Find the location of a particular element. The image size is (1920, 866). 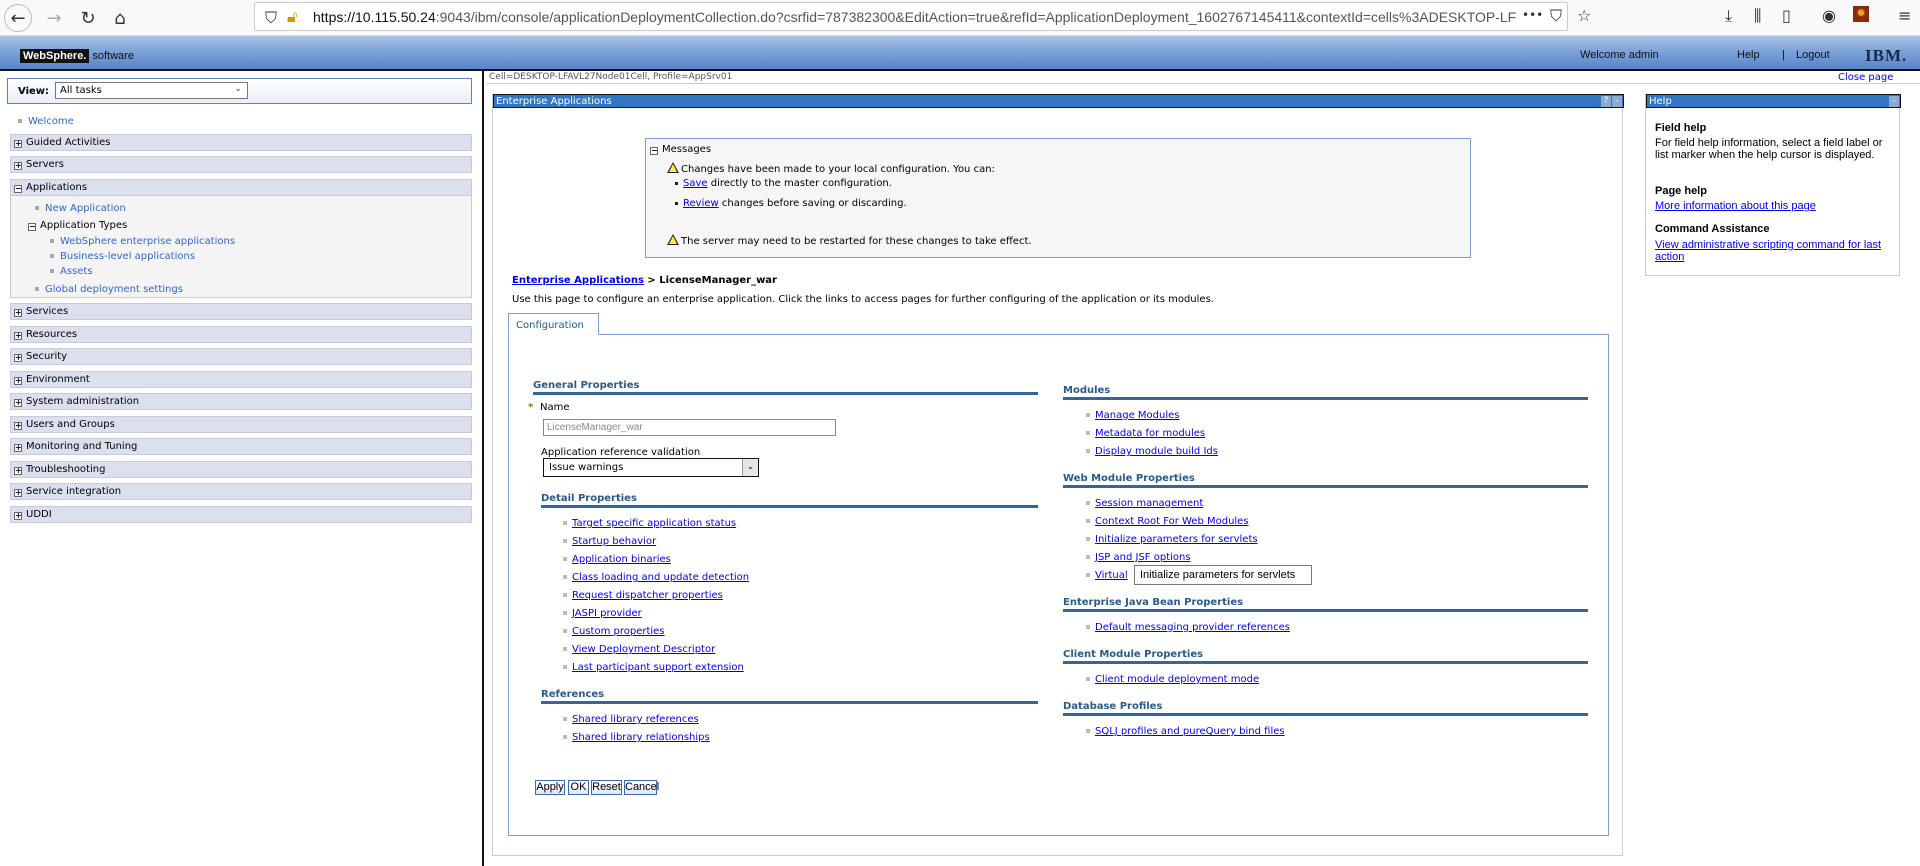

link-view-deployment-descriptor: View Deployment Descriptor is located at coordinates (639, 649).